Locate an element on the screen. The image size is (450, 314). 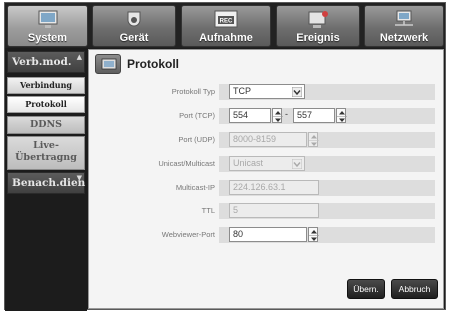
port-udp-stepper is located at coordinates (313, 139).